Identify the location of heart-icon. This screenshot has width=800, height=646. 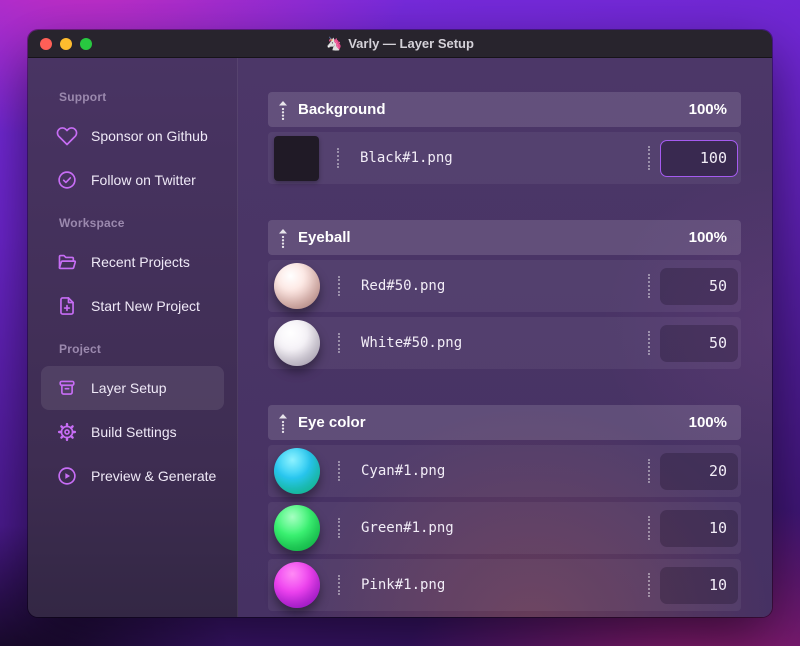
(67, 136).